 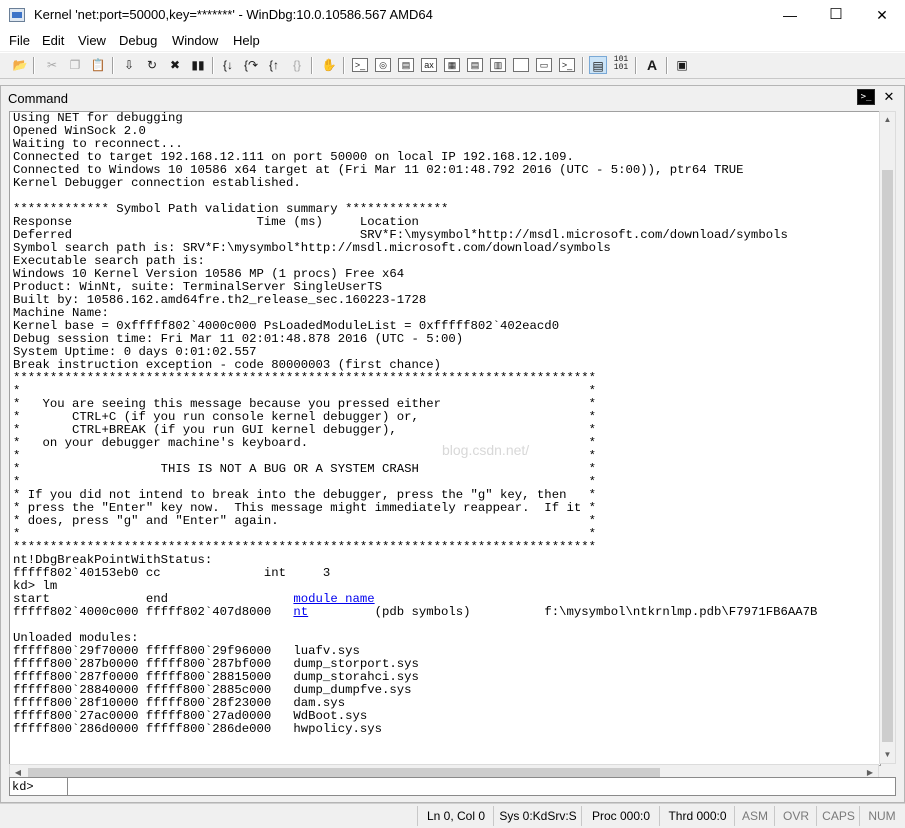 What do you see at coordinates (228, 65) in the screenshot?
I see `step-into-icon: {↓` at bounding box center [228, 65].